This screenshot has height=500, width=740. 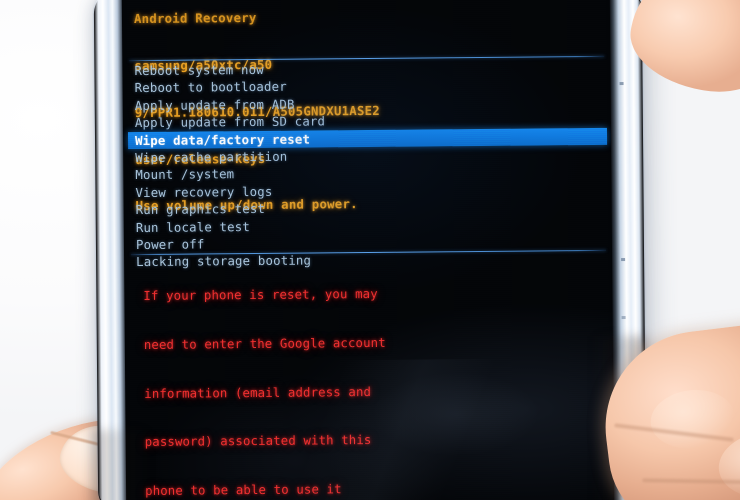 I want to click on header-line-title: Android Recovery, so click(x=195, y=18).